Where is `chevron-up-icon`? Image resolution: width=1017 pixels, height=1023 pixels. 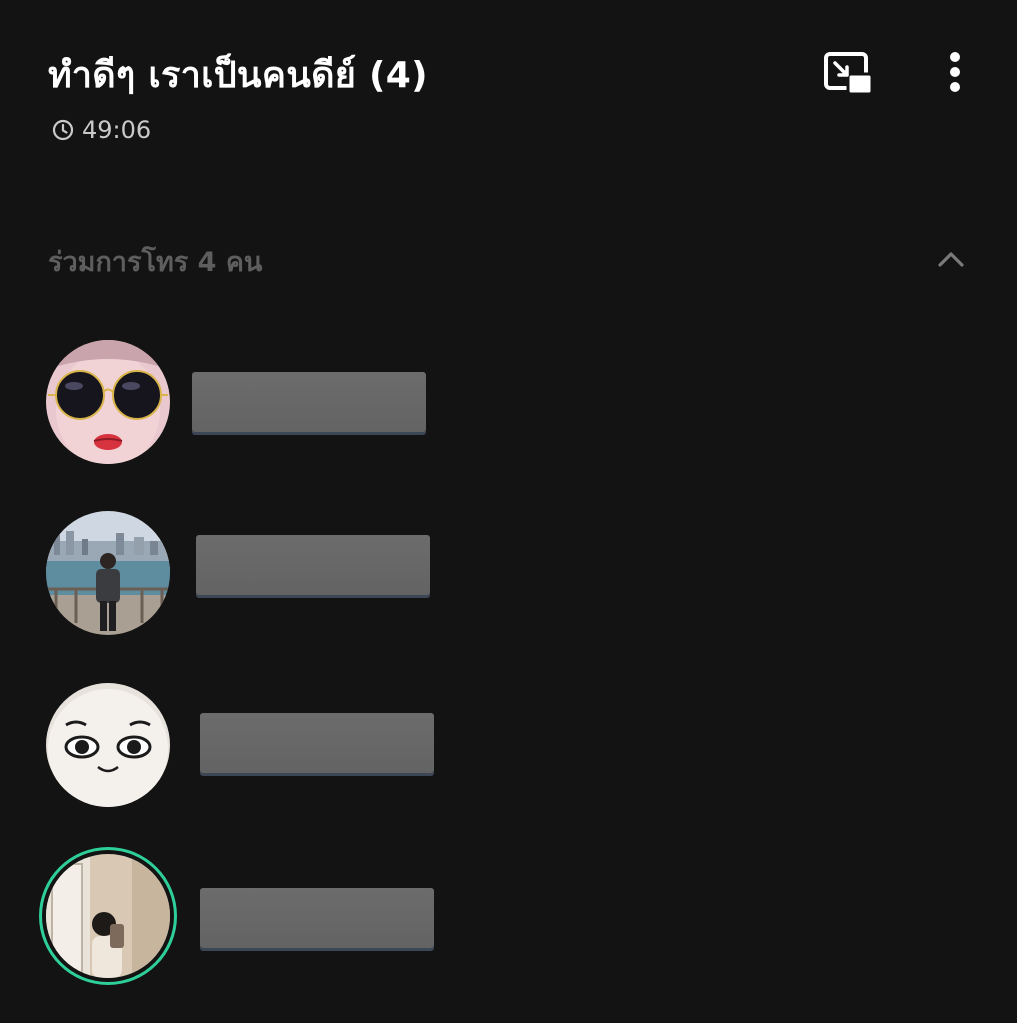
chevron-up-icon is located at coordinates (951, 259).